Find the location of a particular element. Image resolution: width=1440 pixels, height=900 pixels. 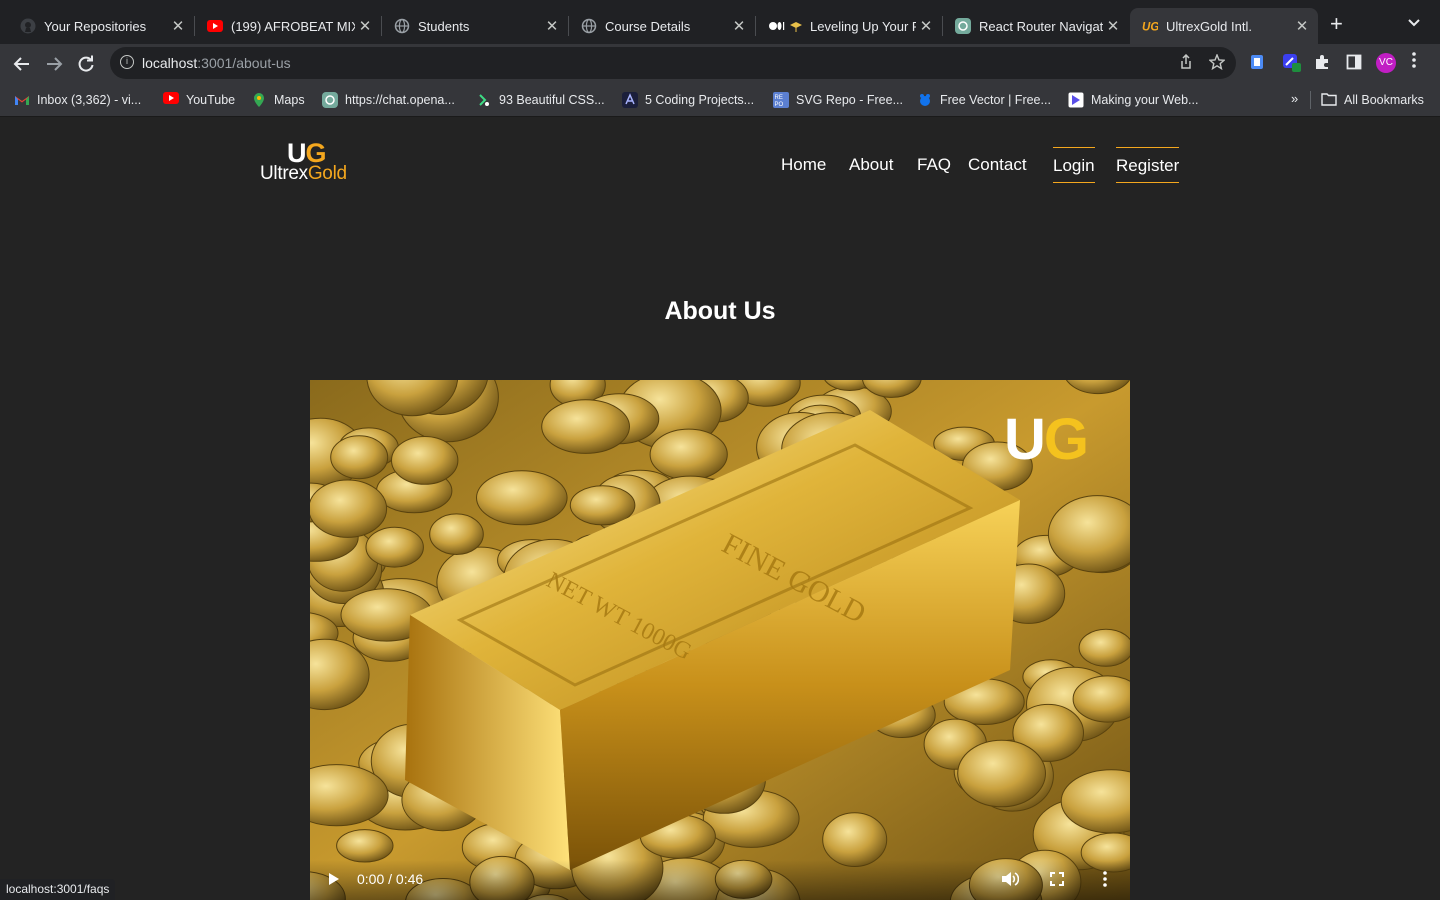

extension-docs-icon is located at coordinates (1257, 64).